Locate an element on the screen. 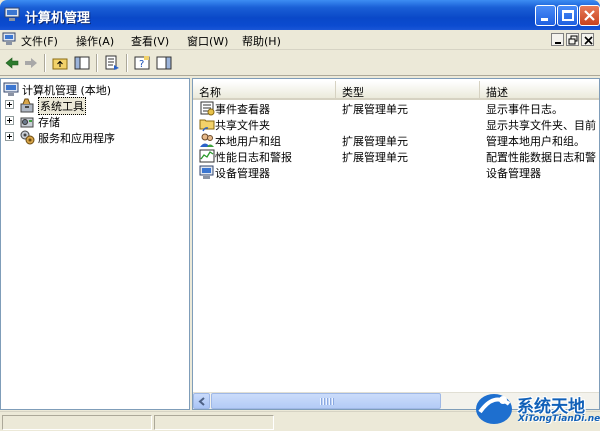 The height and width of the screenshot is (431, 600). scrollbar-thumb is located at coordinates (326, 401).